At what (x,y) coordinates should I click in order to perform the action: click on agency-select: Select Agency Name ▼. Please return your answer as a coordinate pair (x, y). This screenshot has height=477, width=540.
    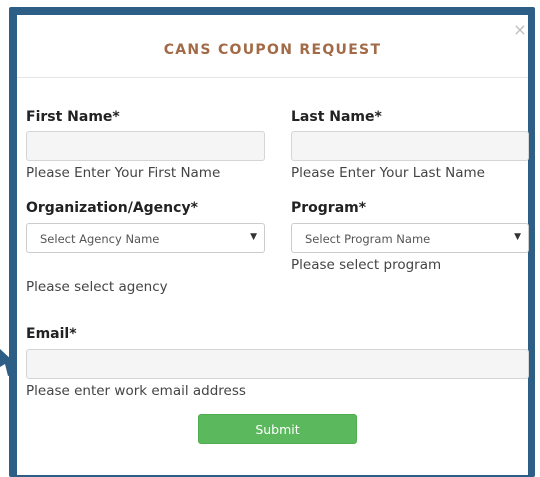
    Looking at the image, I should click on (145, 238).